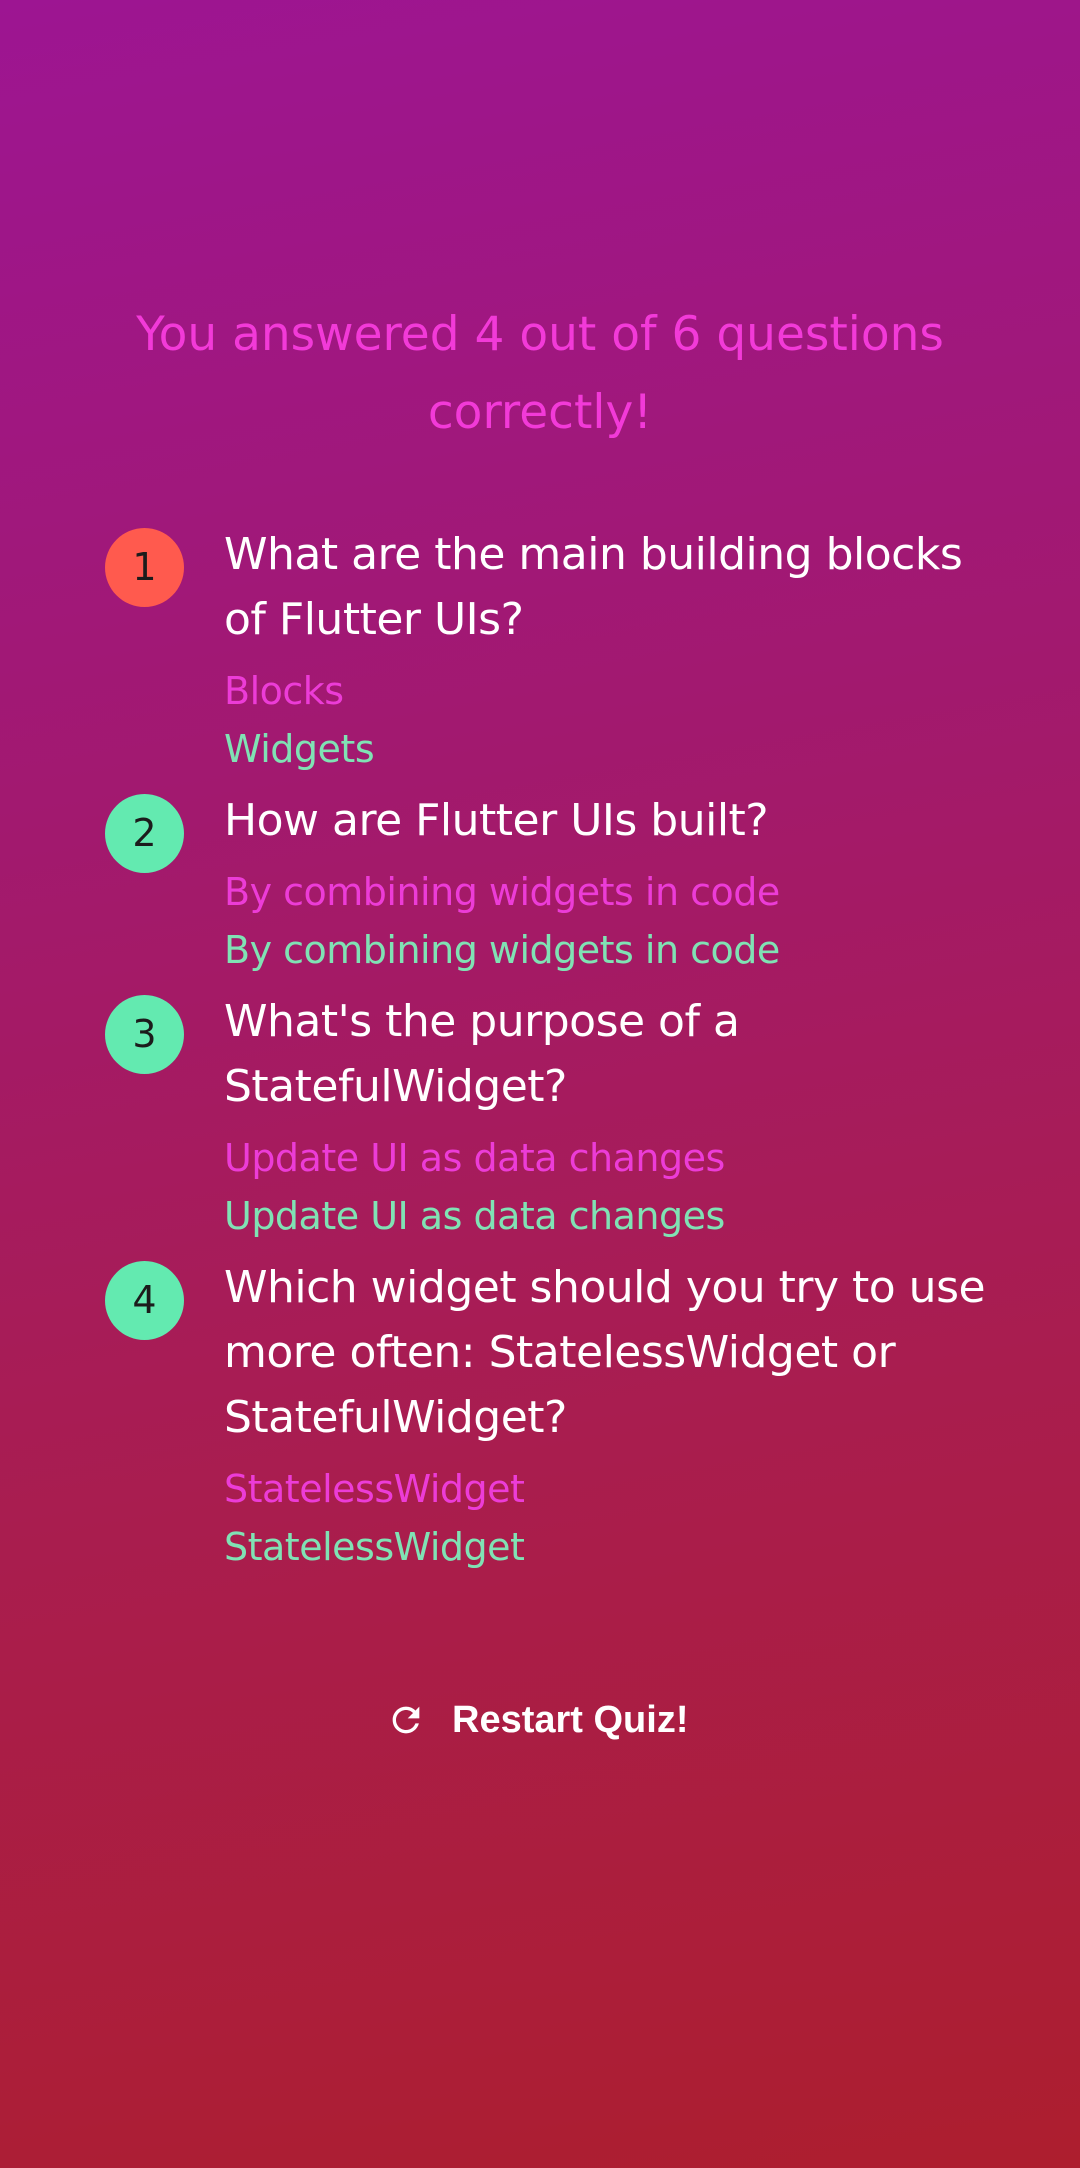 Image resolution: width=1080 pixels, height=2168 pixels. Describe the element at coordinates (299, 749) in the screenshot. I see `correct-answer: Widgets` at that location.